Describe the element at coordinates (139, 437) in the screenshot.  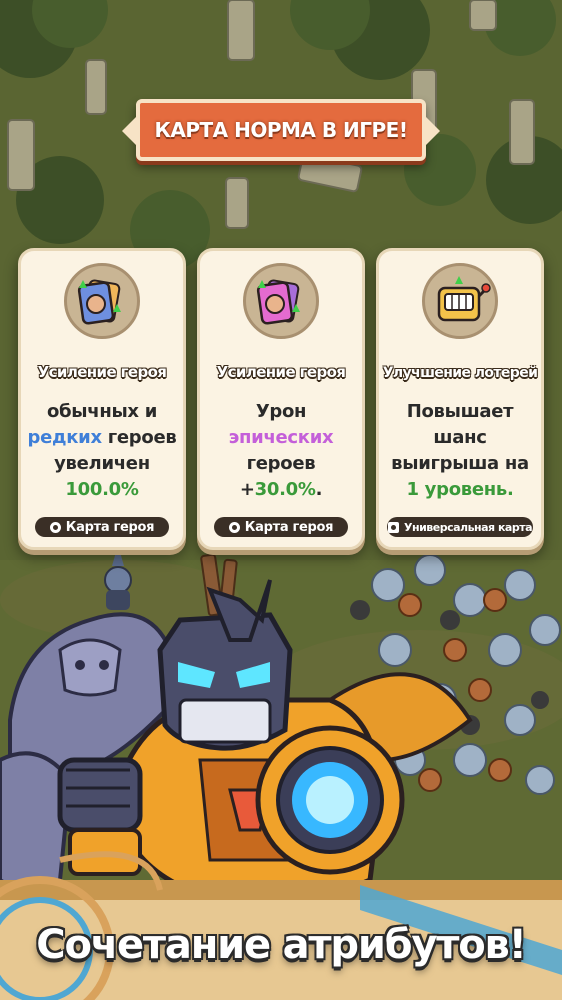
I see `desc-text: героев` at that location.